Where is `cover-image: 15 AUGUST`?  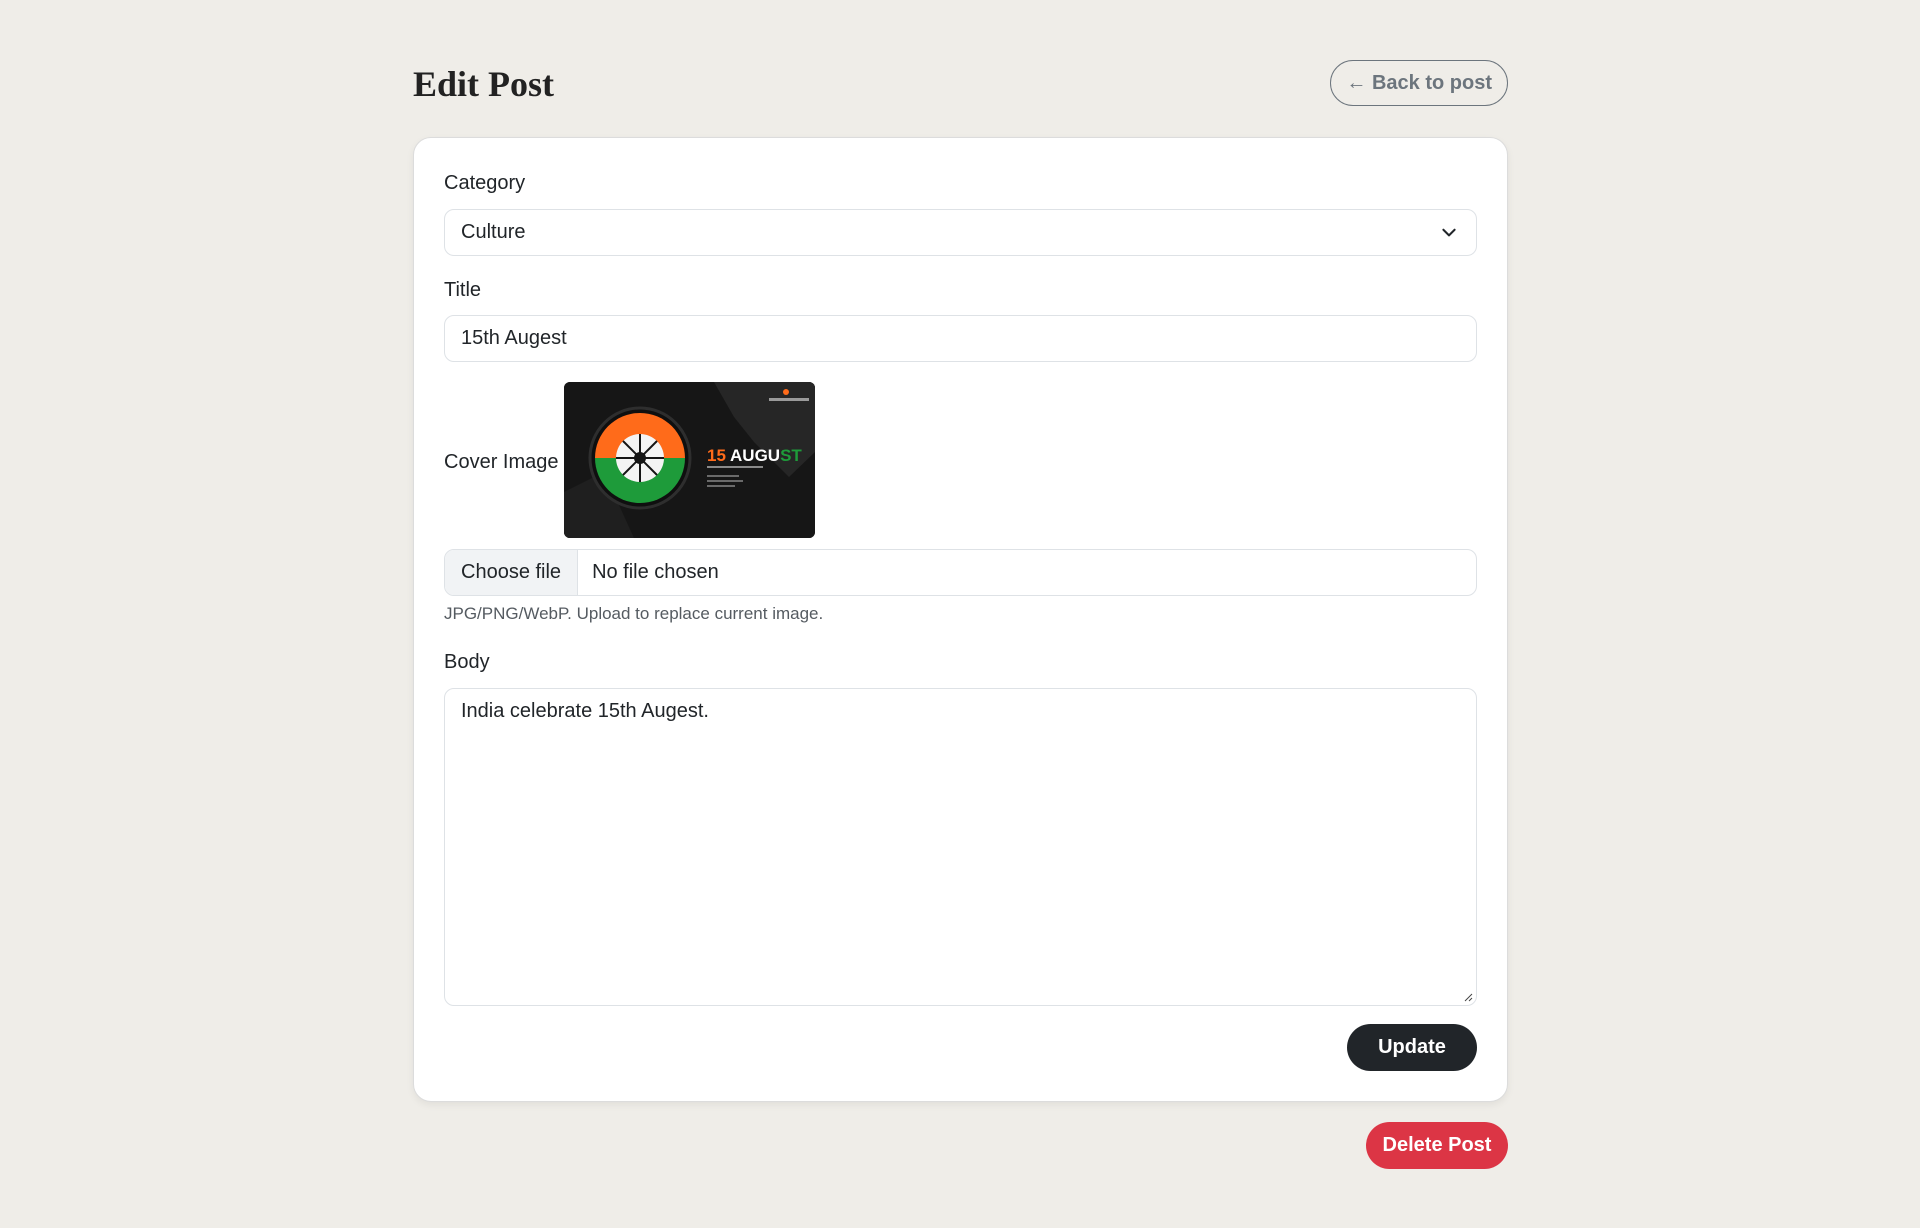
cover-image: 15 AUGUST is located at coordinates (689, 460).